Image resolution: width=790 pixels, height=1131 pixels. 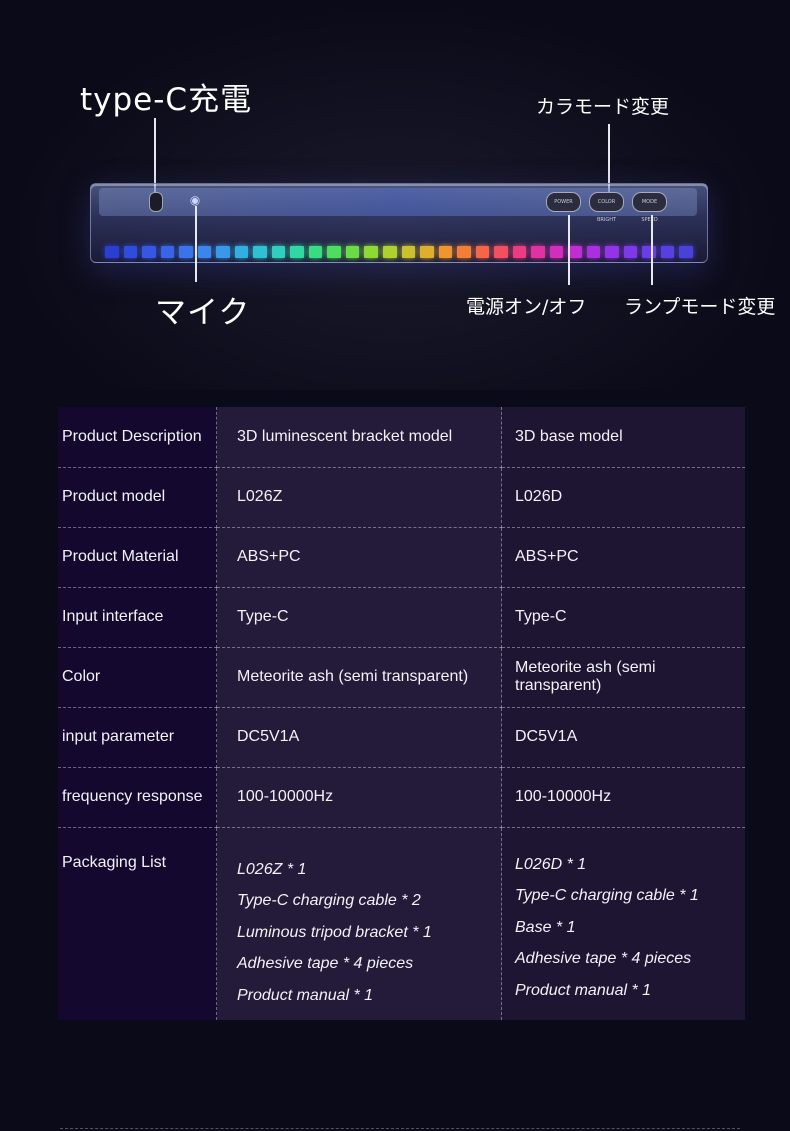 I want to click on model-d-value: Meteorite ash (semi transparent), so click(x=623, y=677).